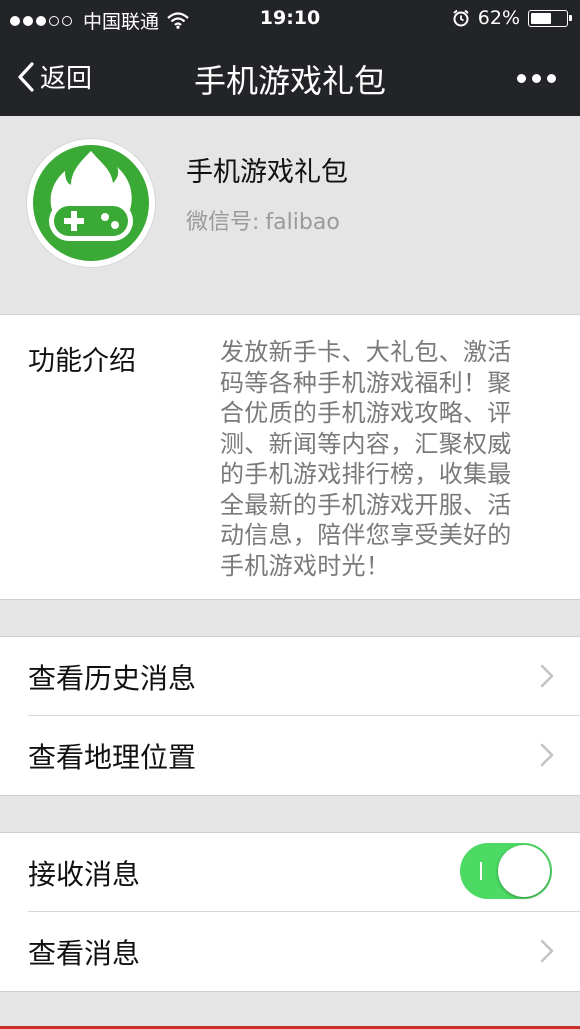 Image resolution: width=580 pixels, height=1029 pixels. Describe the element at coordinates (290, 755) in the screenshot. I see `view-location-row: 查看地理位置` at that location.